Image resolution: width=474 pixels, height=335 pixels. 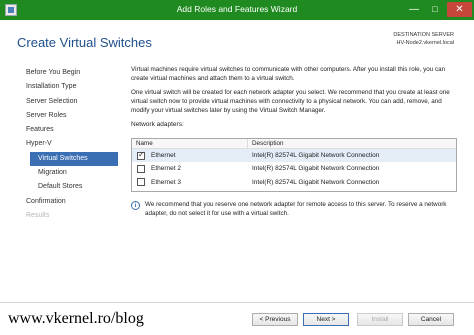 What do you see at coordinates (166, 169) in the screenshot?
I see `adapter-name: Ethernet 2` at bounding box center [166, 169].